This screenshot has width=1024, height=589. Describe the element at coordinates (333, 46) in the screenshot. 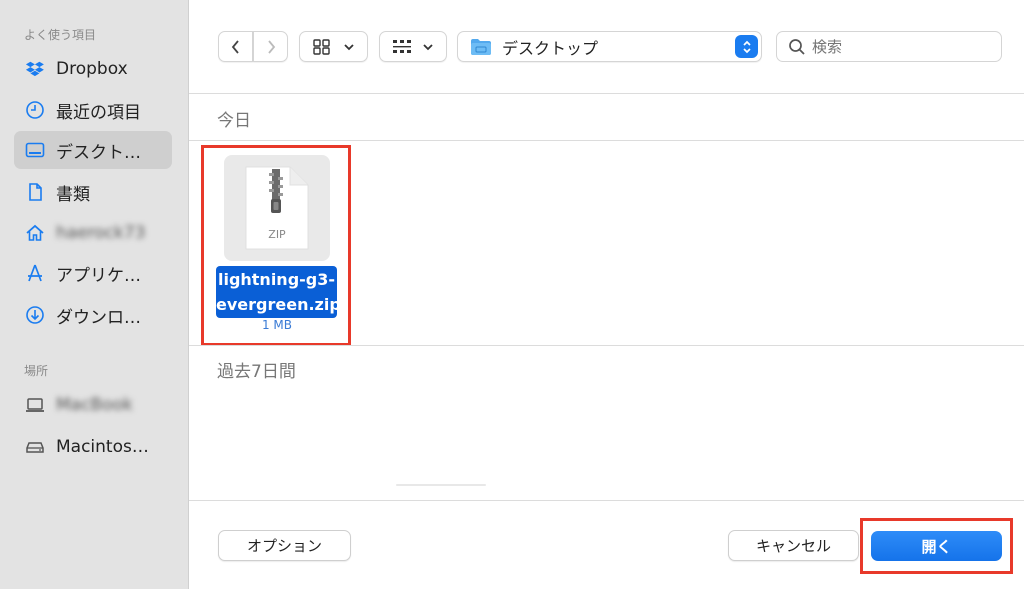

I see `view-mode-button` at that location.